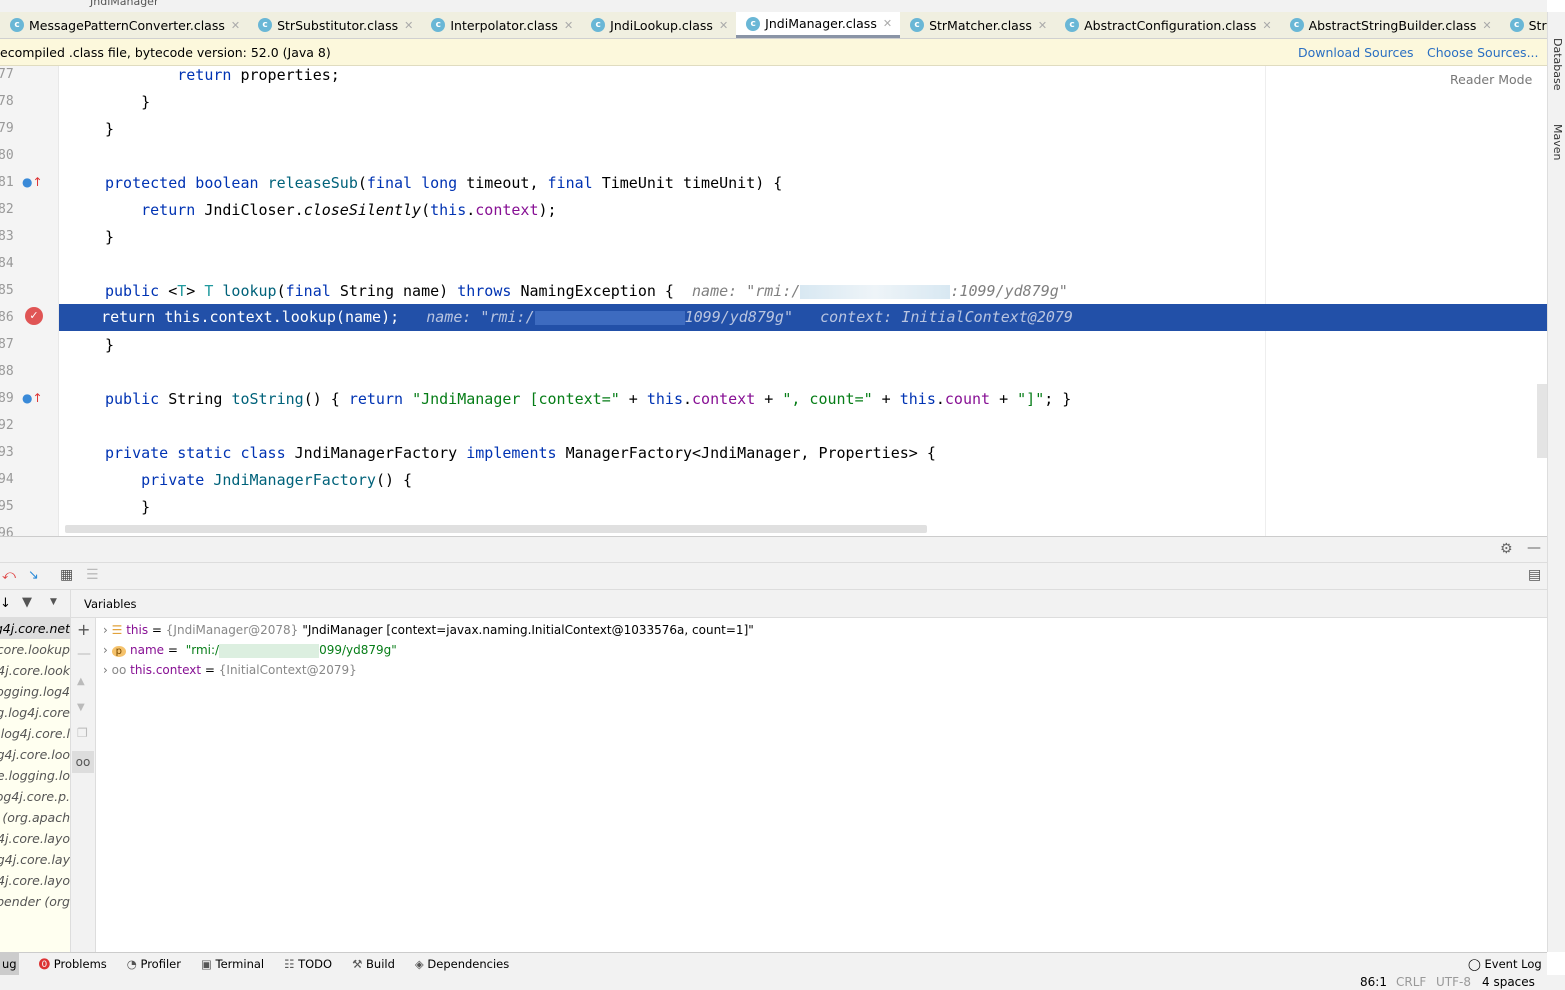 Image resolution: width=1565 pixels, height=990 pixels. I want to click on indent: 4 spaces, so click(1508, 982).